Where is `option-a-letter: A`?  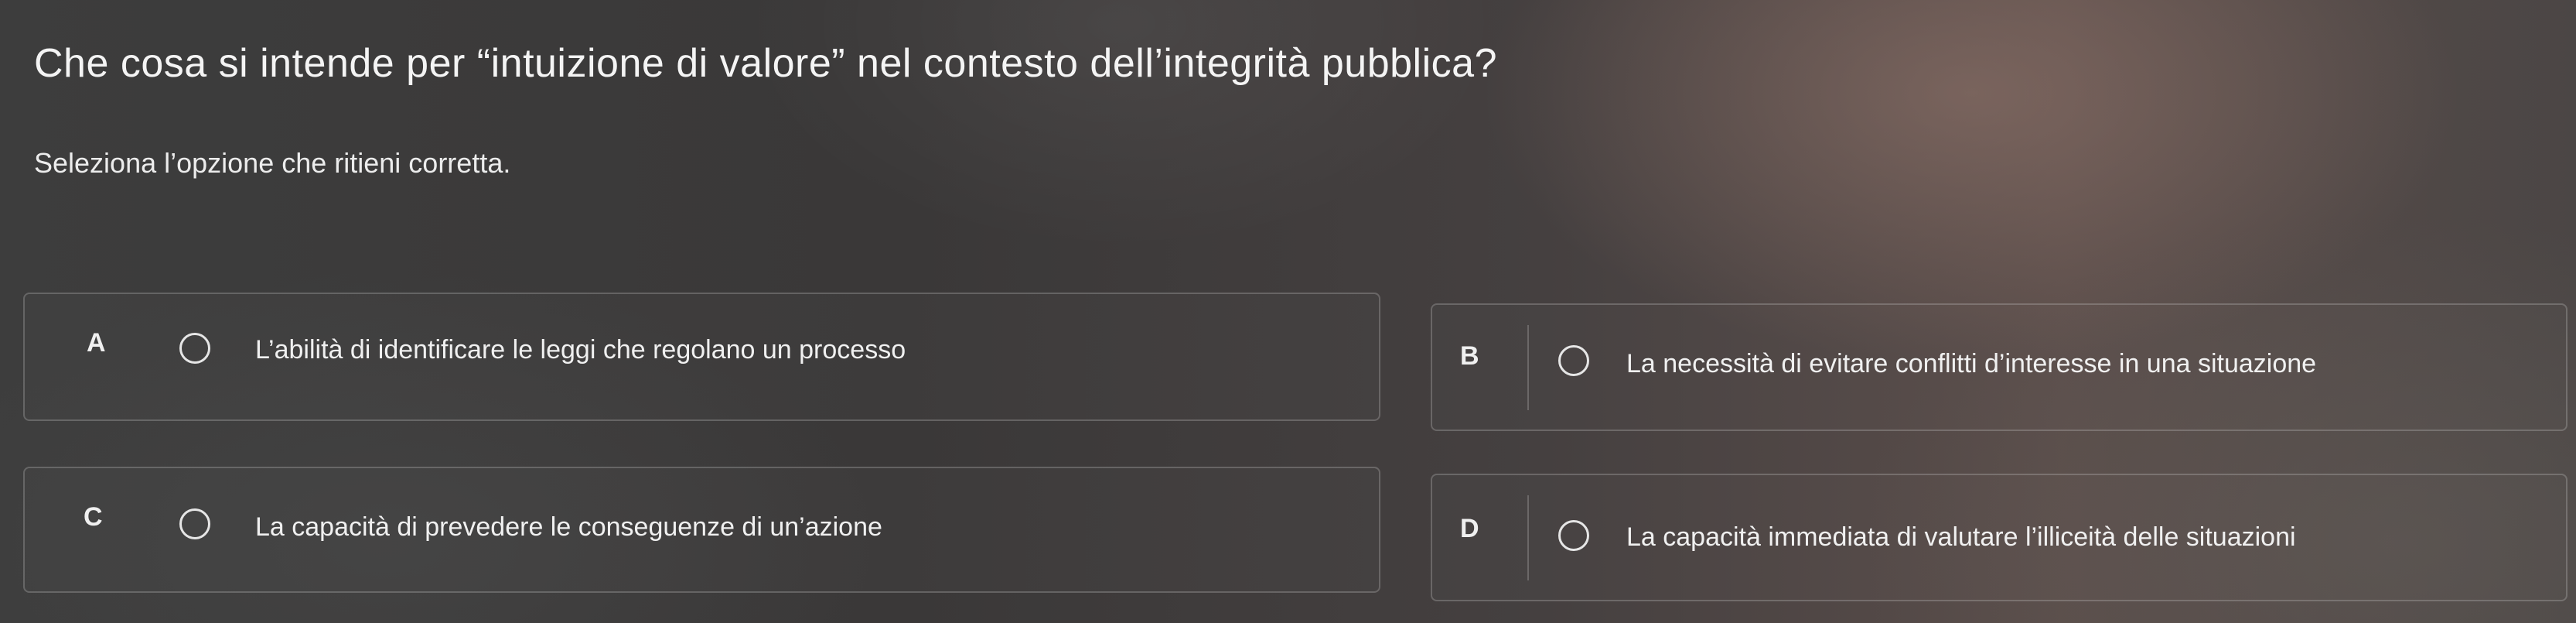 option-a-letter: A is located at coordinates (96, 343).